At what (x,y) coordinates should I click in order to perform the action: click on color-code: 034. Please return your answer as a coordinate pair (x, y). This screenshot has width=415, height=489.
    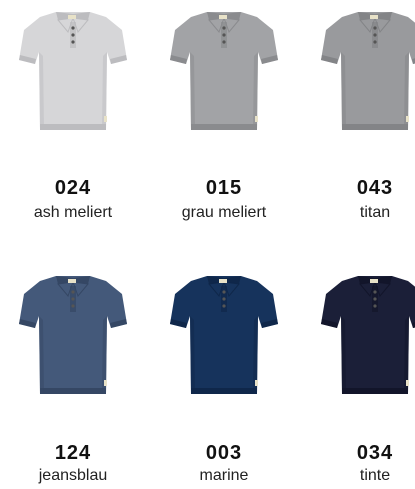
    Looking at the image, I should click on (375, 453).